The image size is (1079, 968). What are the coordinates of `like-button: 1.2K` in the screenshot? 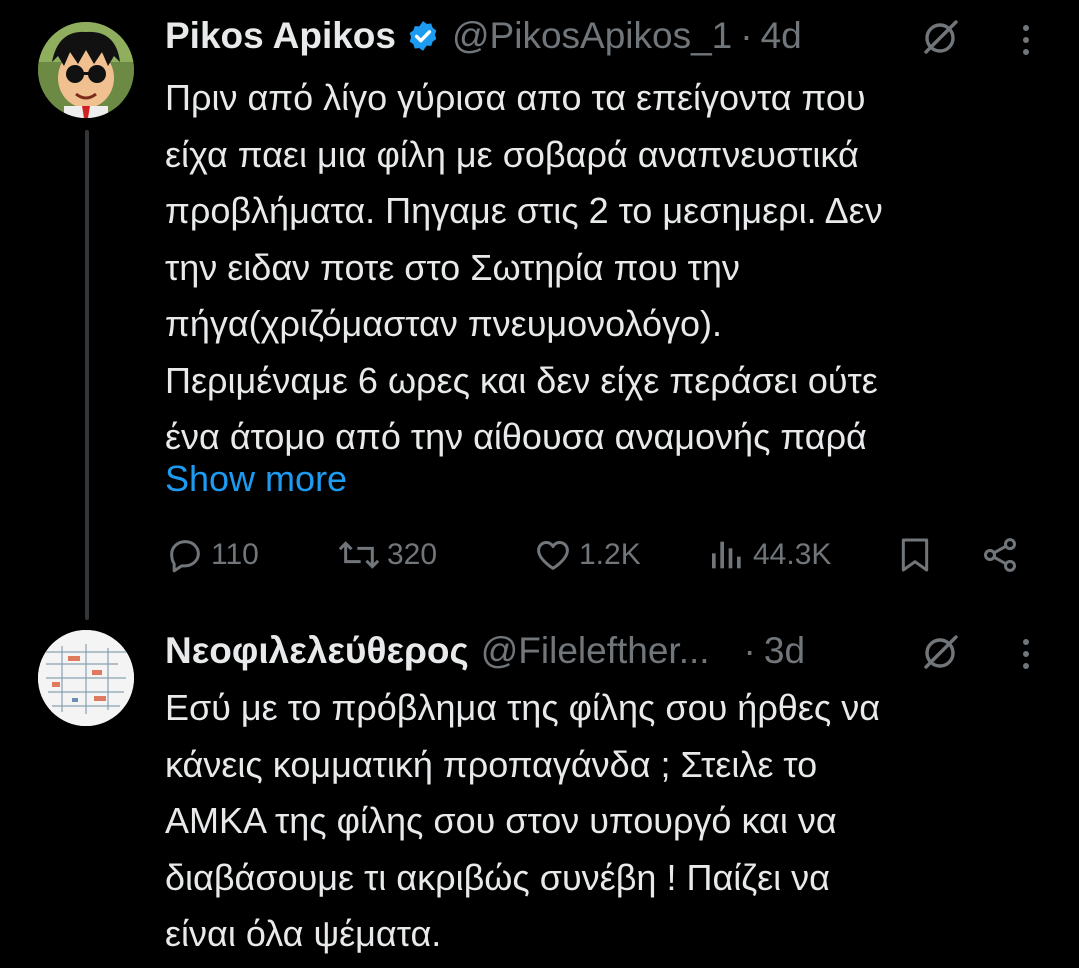 It's located at (587, 555).